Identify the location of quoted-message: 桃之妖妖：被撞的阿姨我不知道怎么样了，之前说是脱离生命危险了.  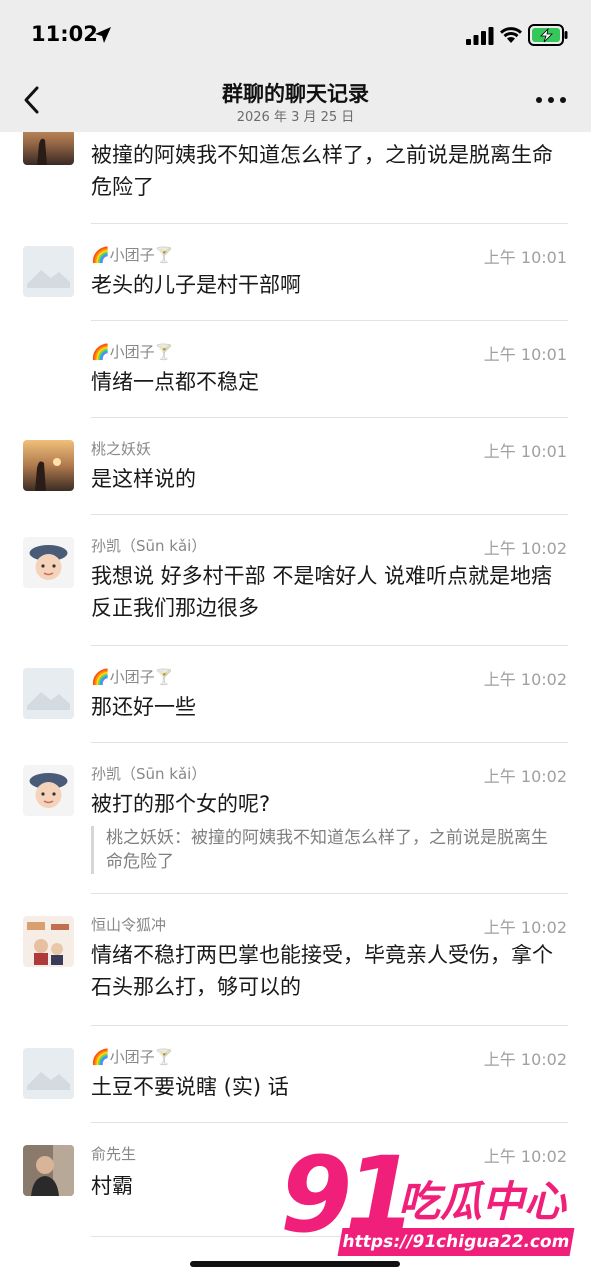
(326, 850).